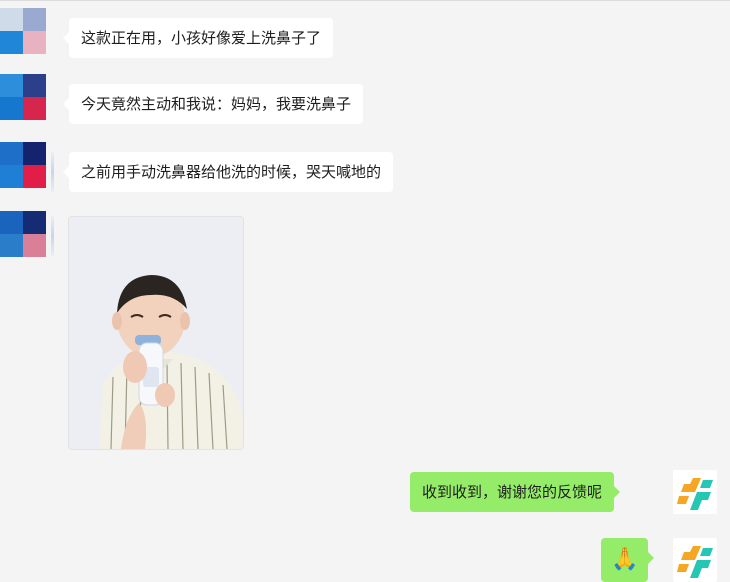 Image resolution: width=730 pixels, height=582 pixels. Describe the element at coordinates (228, 172) in the screenshot. I see `message-bubble: 之前用手动洗鼻器给他洗的时候，哭天喊地的` at that location.